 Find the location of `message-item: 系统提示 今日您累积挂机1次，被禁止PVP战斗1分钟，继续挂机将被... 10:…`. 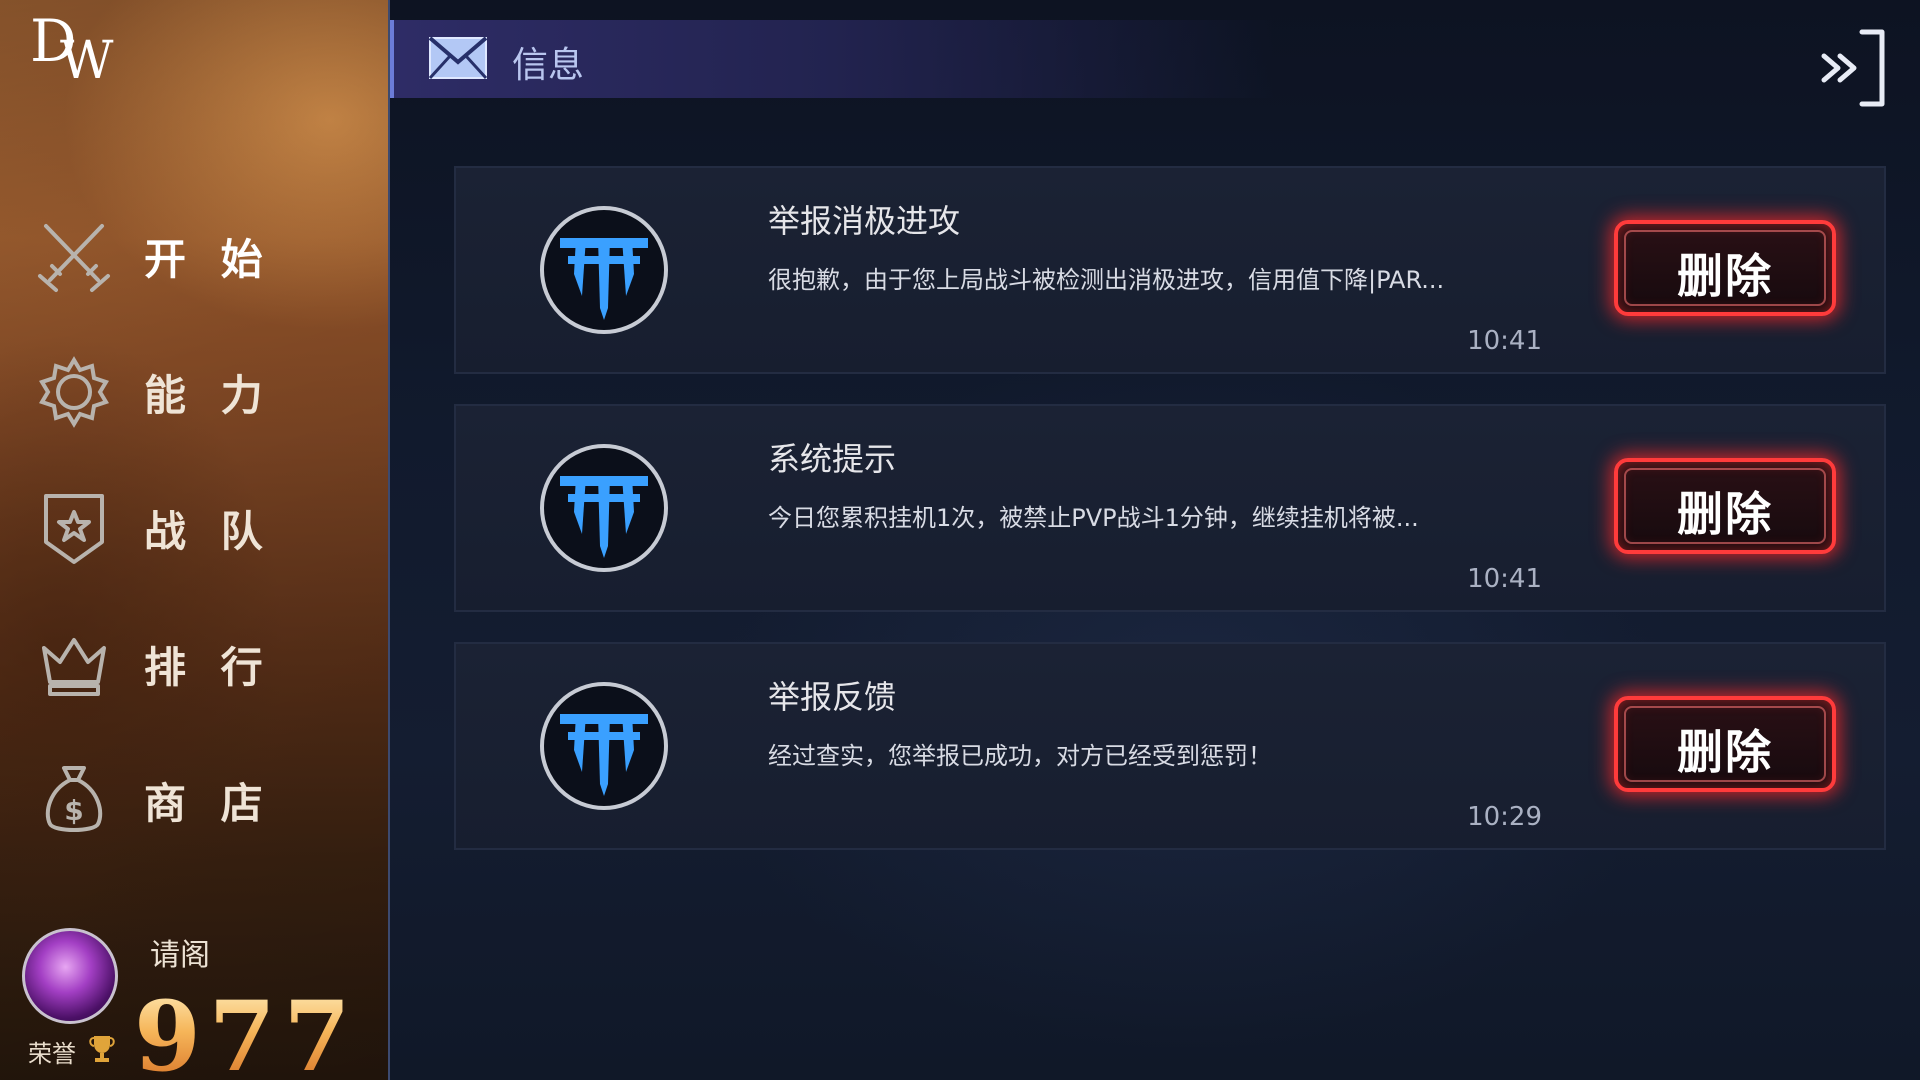

message-item: 系统提示 今日您累积挂机1次，被禁止PVP战斗1分钟，继续挂机将被... 10:… is located at coordinates (1170, 508).